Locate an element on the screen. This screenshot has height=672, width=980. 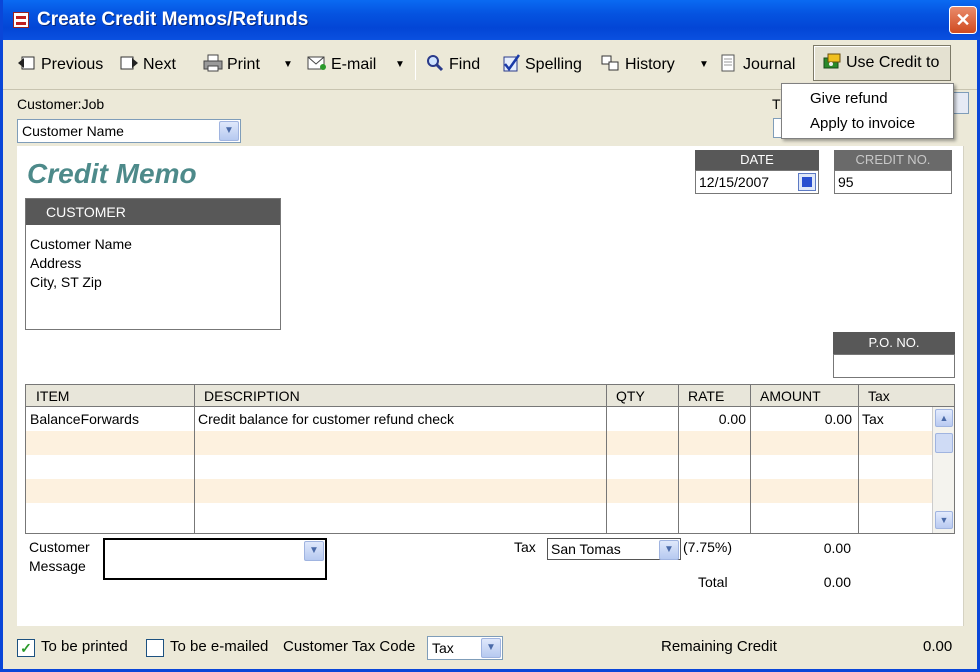
tax-item-select: San Tomas ▼ is located at coordinates (614, 549).